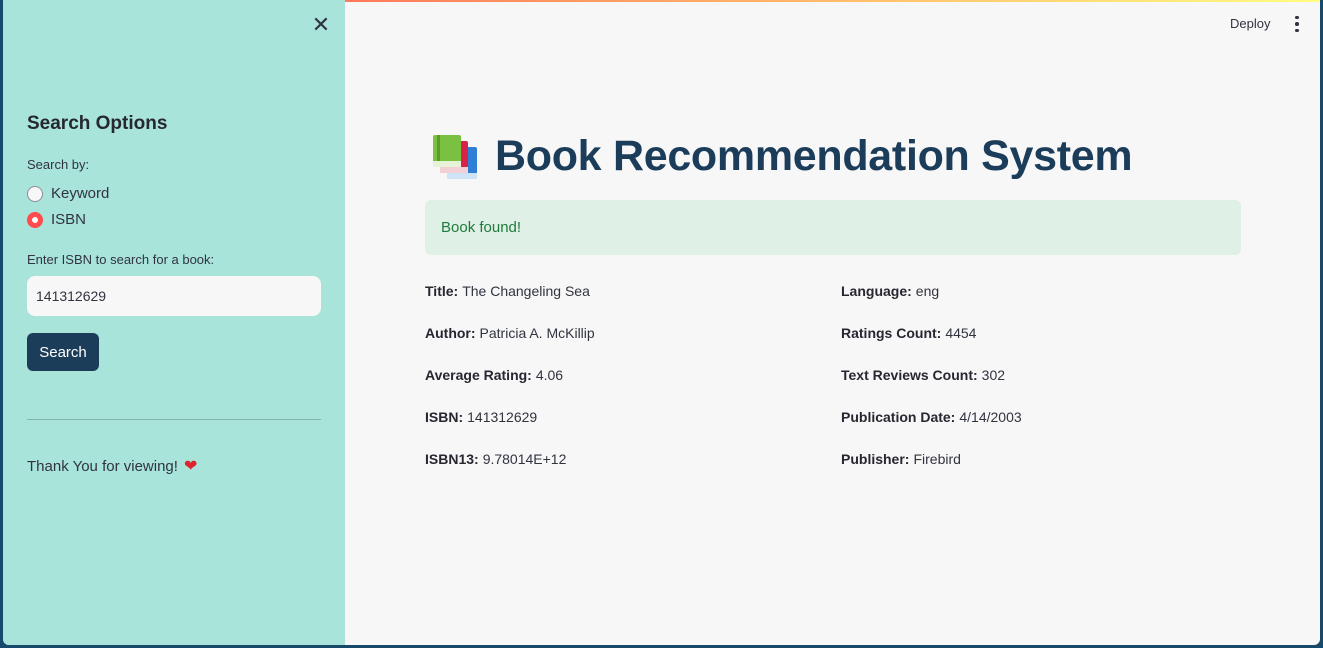 Image resolution: width=1323 pixels, height=648 pixels. Describe the element at coordinates (481, 227) in the screenshot. I see `success-alert-text: Book found!` at that location.